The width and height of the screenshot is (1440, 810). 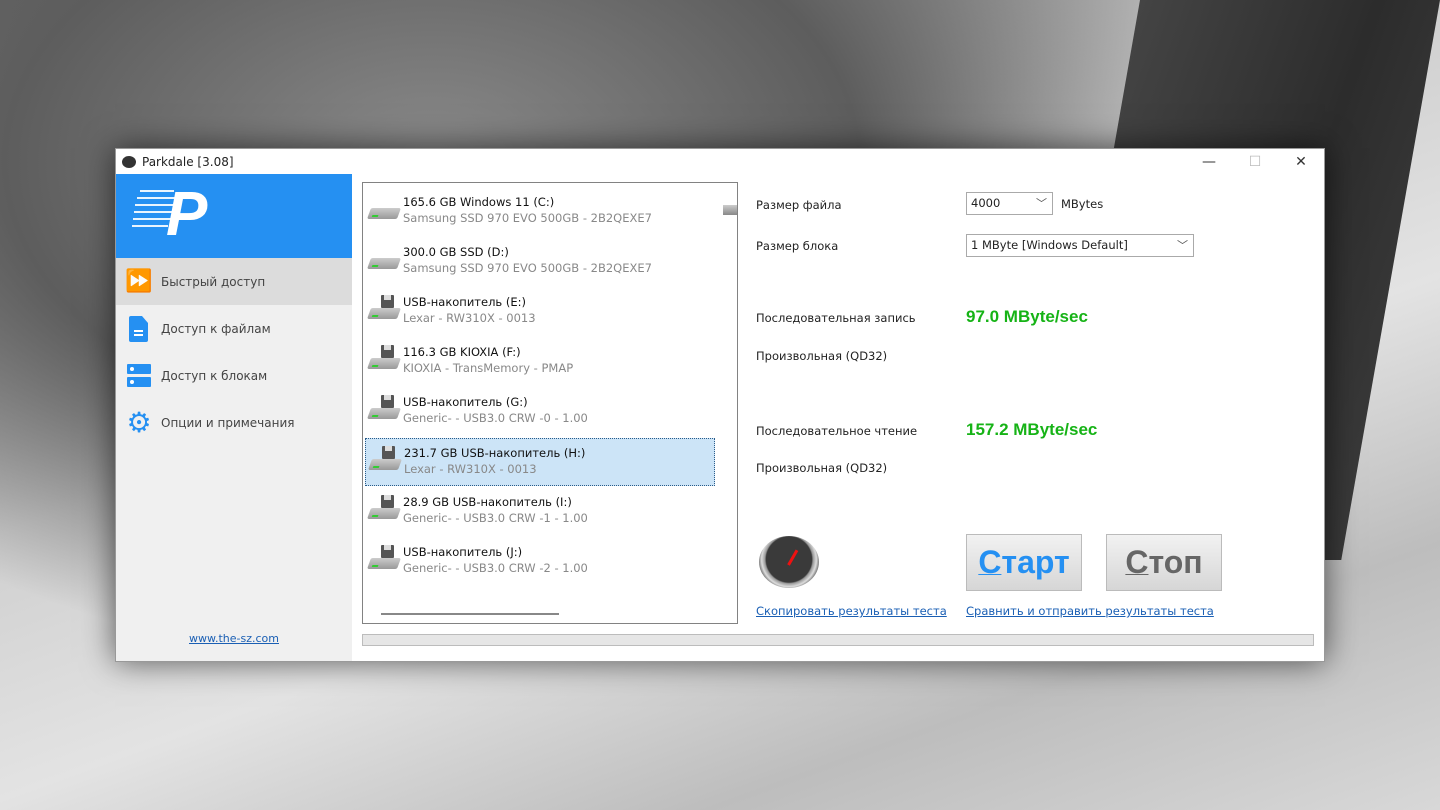 I want to click on website-link: www.the-sz.com, so click(x=234, y=638).